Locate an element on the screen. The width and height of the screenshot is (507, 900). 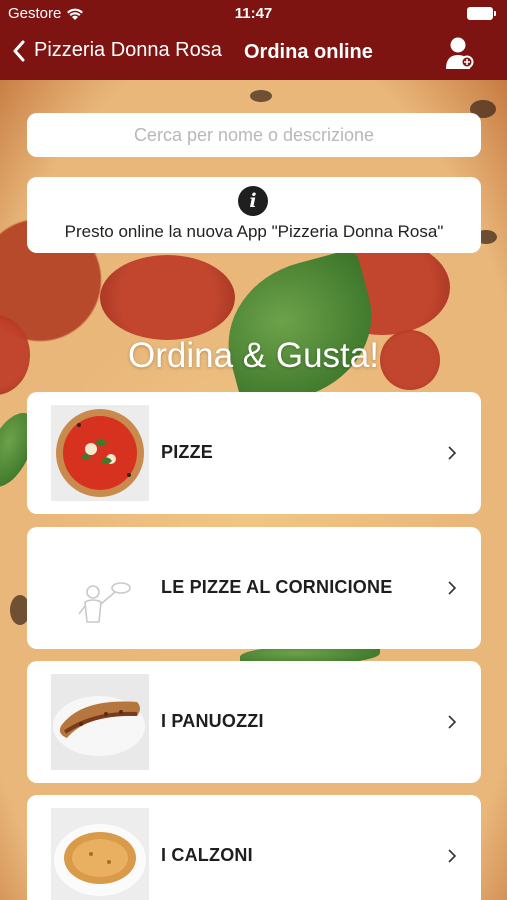
panuozzo-photo is located at coordinates (100, 722).